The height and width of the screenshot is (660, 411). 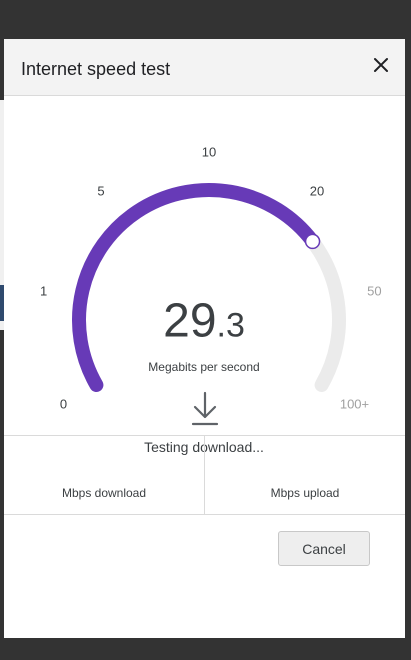 I want to click on speed-unit-label: Megabits per second, so click(x=204, y=367).